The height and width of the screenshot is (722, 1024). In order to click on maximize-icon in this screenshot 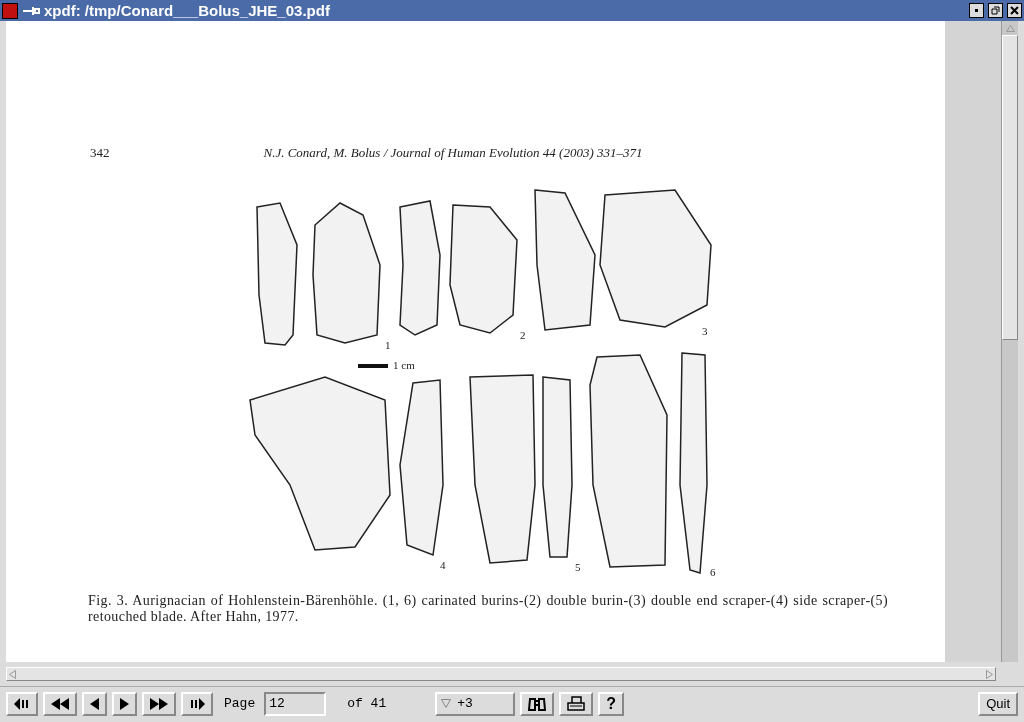, I will do `click(995, 10)`.